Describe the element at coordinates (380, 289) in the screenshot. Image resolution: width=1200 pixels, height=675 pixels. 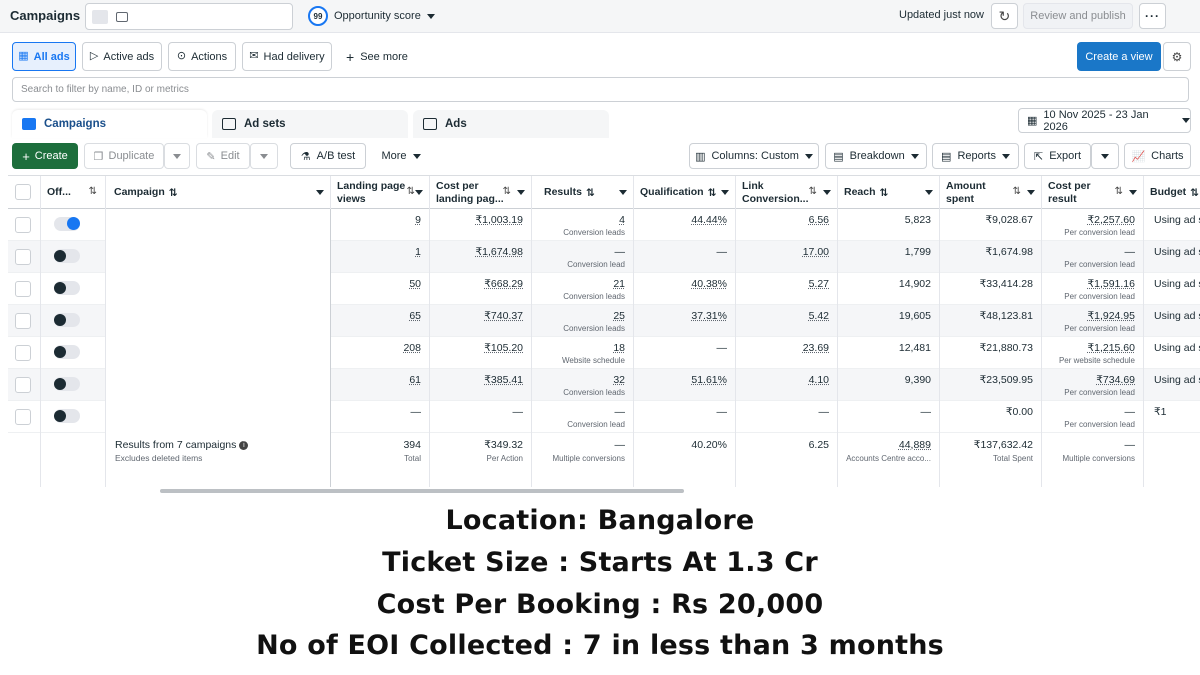
I see `cell-lpv: 50` at that location.